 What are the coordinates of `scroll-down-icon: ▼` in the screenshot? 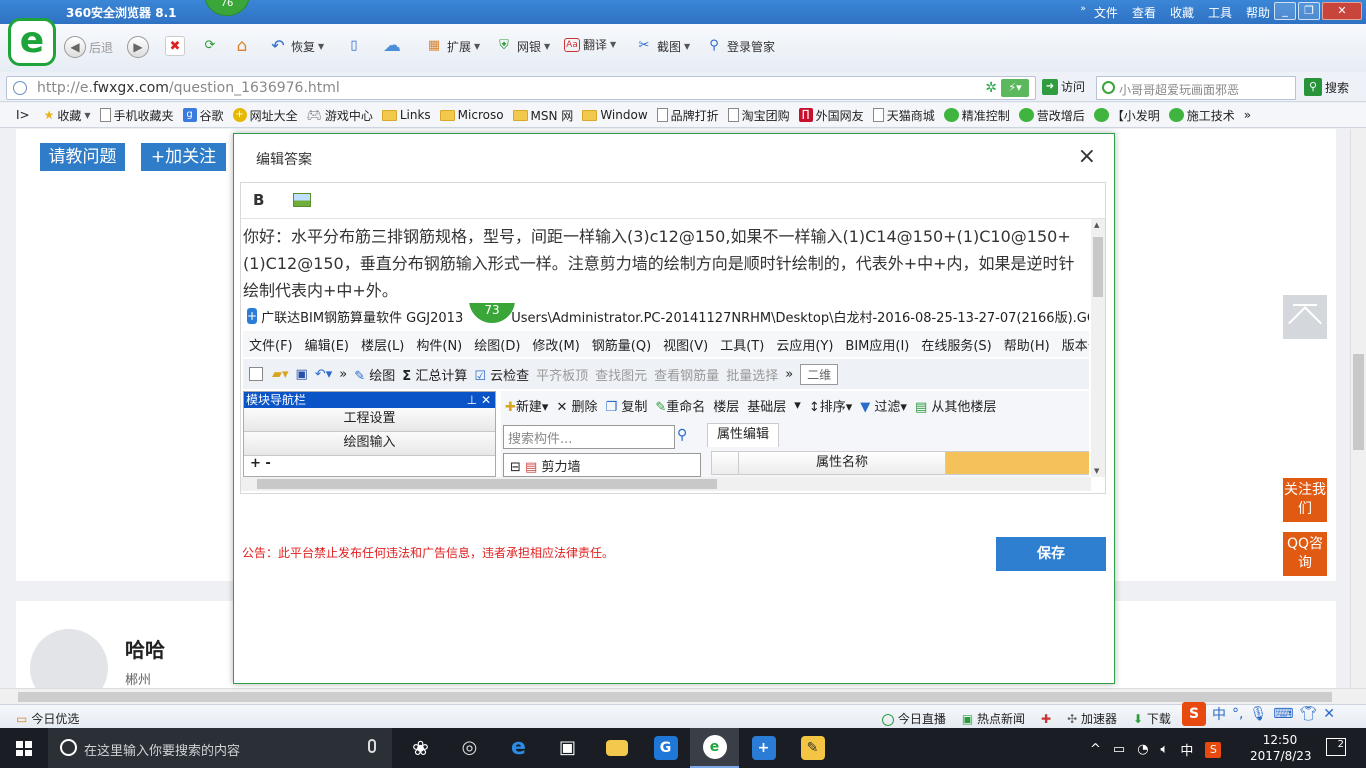 It's located at (1096, 471).